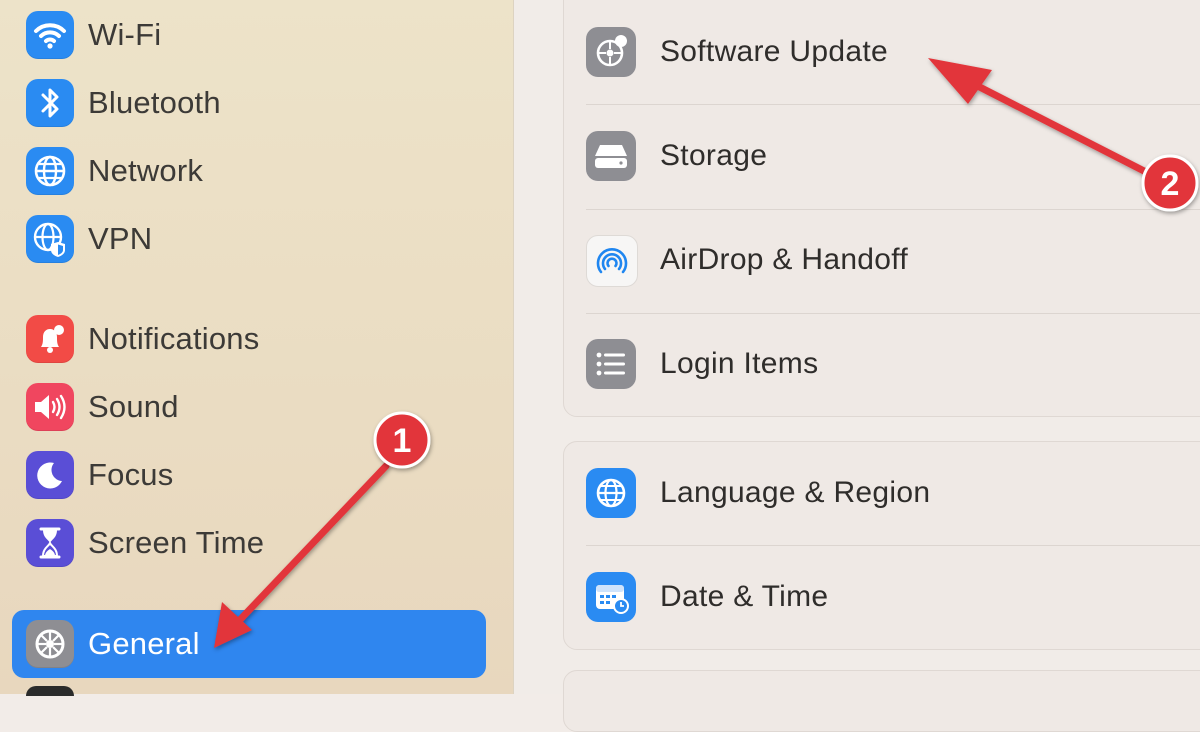 Image resolution: width=1200 pixels, height=732 pixels. I want to click on sidebar-item-partial-icon, so click(50, 691).